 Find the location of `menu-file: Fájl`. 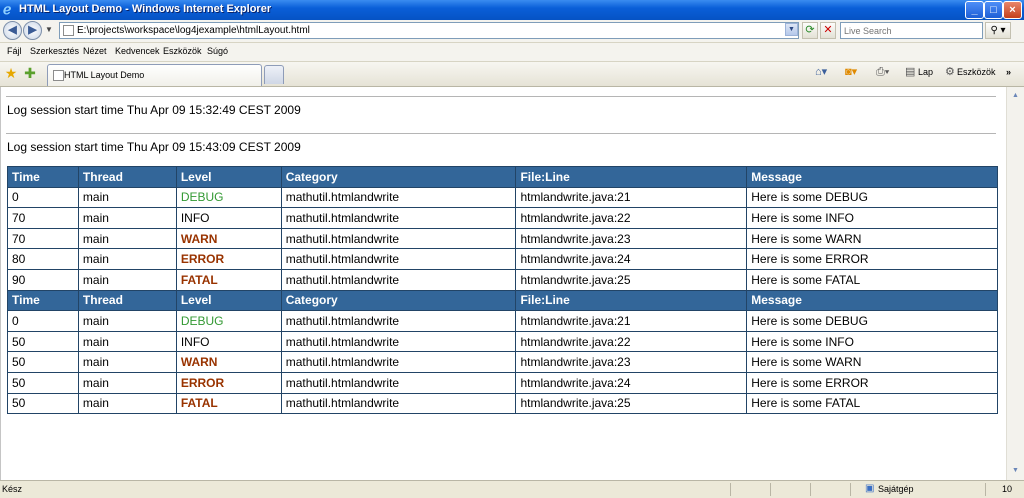

menu-file: Fájl is located at coordinates (14, 51).